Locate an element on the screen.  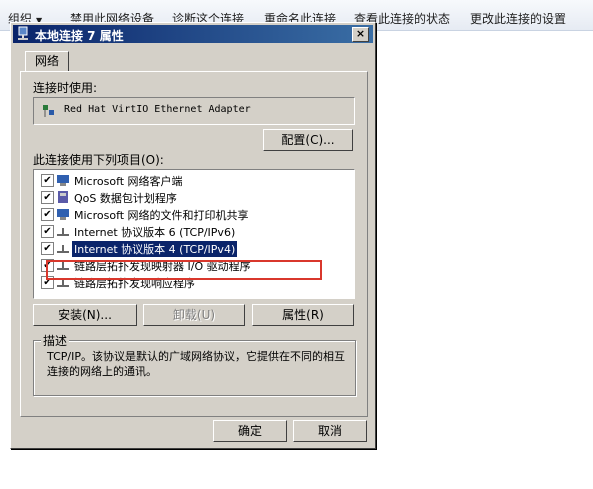
tab-network: 网络 is located at coordinates (47, 61).